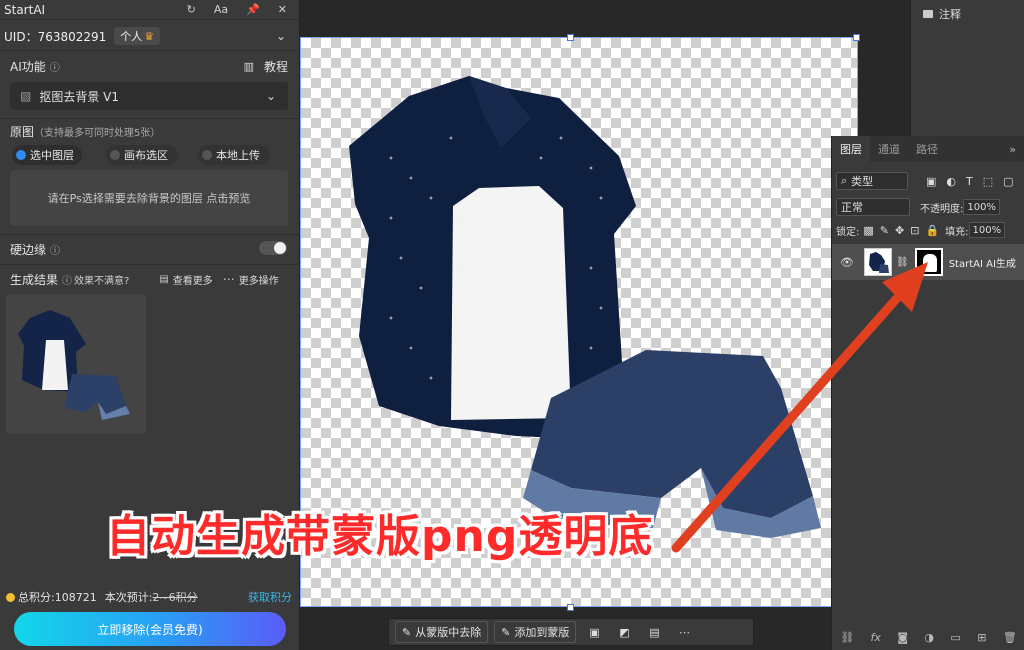 The height and width of the screenshot is (650, 1024). What do you see at coordinates (889, 149) in the screenshot?
I see `tab-channels: 通道` at bounding box center [889, 149].